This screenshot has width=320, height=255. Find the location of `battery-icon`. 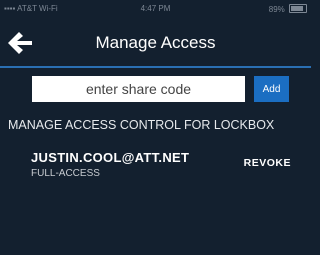

battery-icon is located at coordinates (298, 8).